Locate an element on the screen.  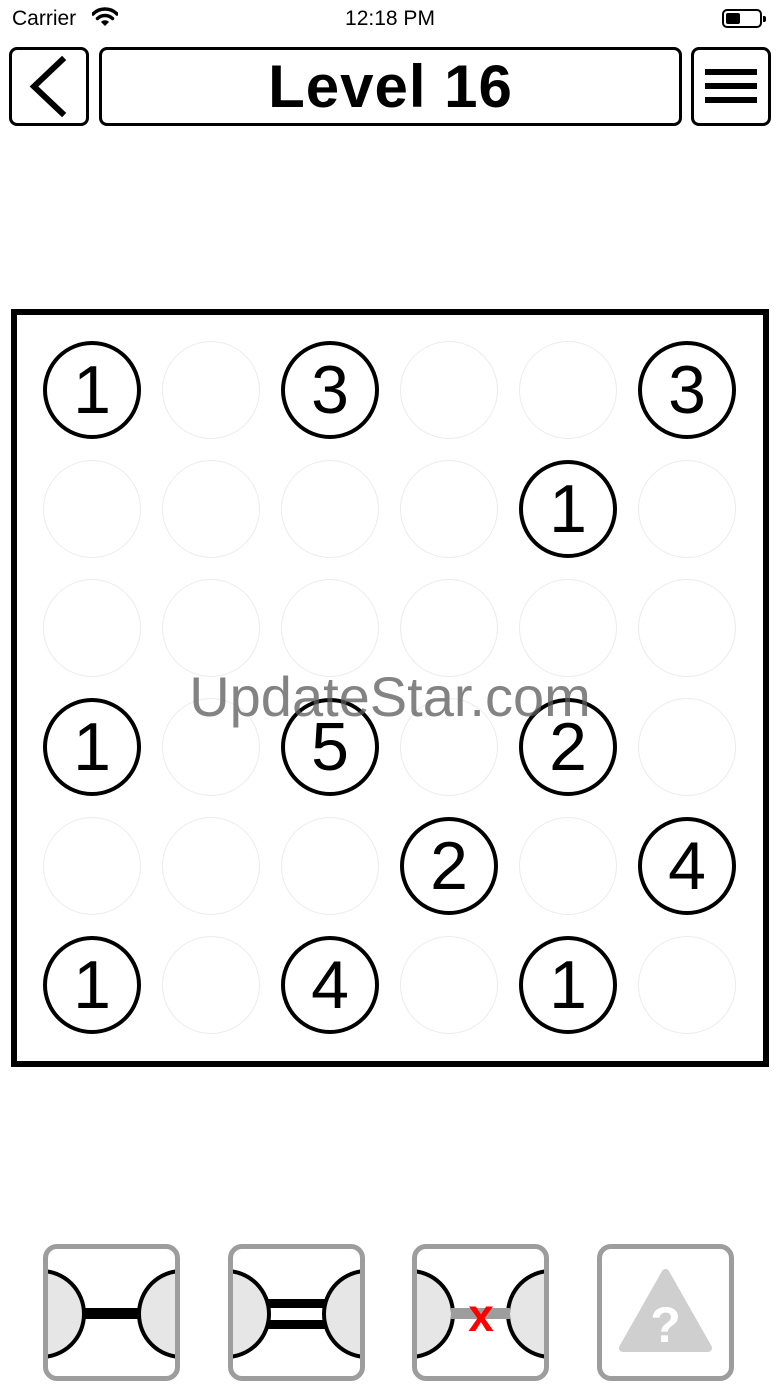
hint-warning-icon: ? is located at coordinates (665, 1311).